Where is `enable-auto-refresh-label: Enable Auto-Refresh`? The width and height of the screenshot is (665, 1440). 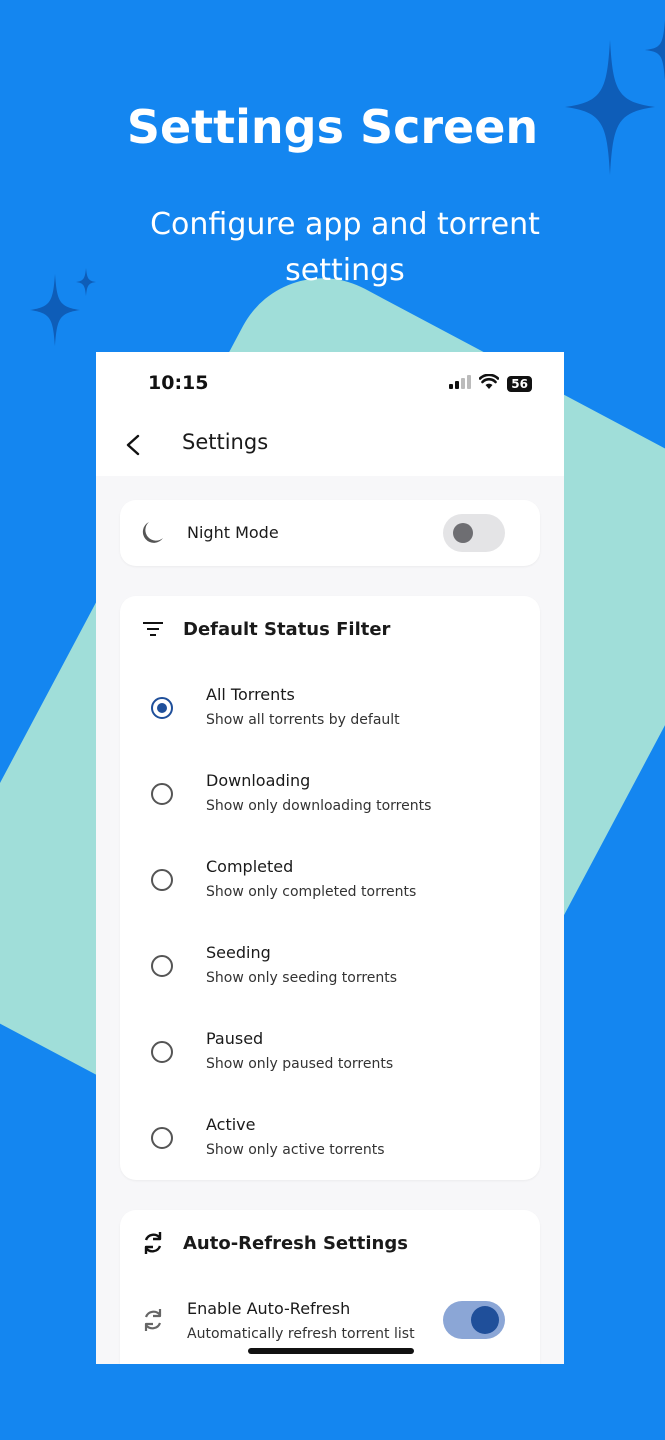 enable-auto-refresh-label: Enable Auto-Refresh is located at coordinates (269, 1308).